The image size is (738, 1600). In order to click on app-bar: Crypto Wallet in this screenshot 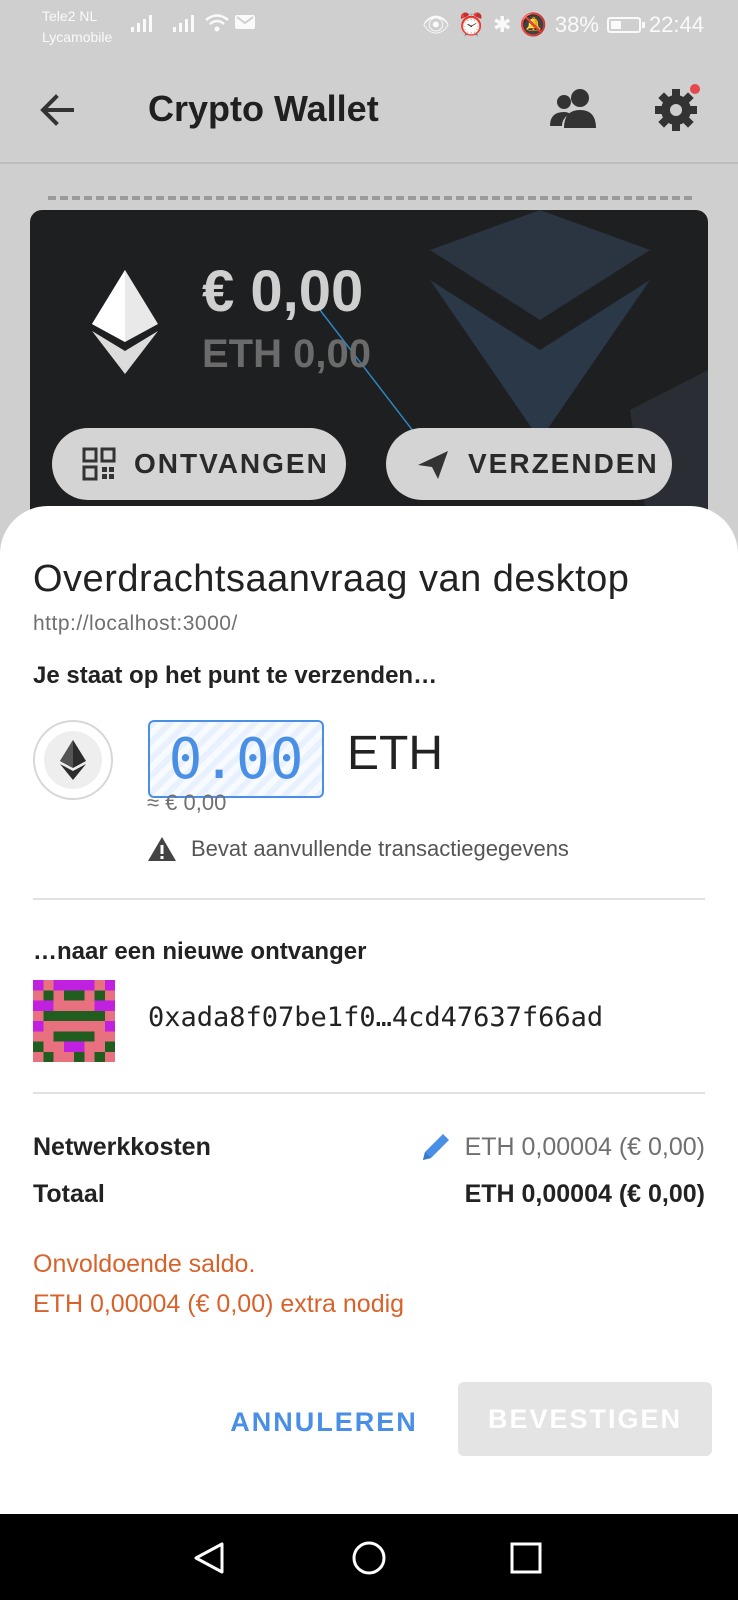, I will do `click(369, 110)`.